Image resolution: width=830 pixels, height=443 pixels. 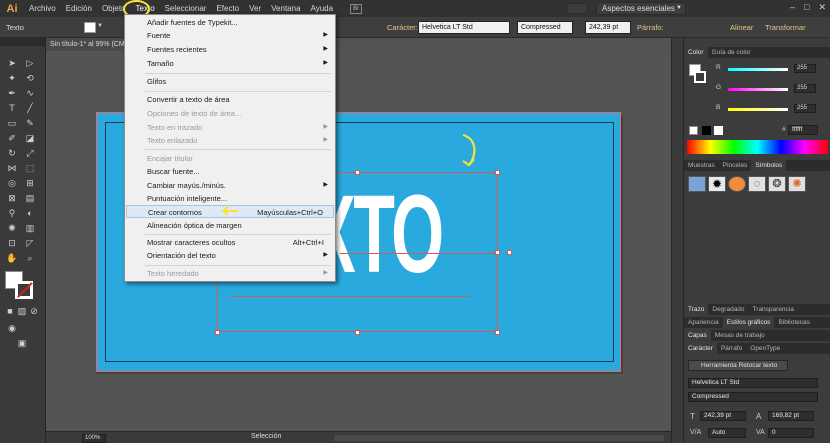 What do you see at coordinates (701, 165) in the screenshot?
I see `tab-muestras: Muestras` at bounding box center [701, 165].